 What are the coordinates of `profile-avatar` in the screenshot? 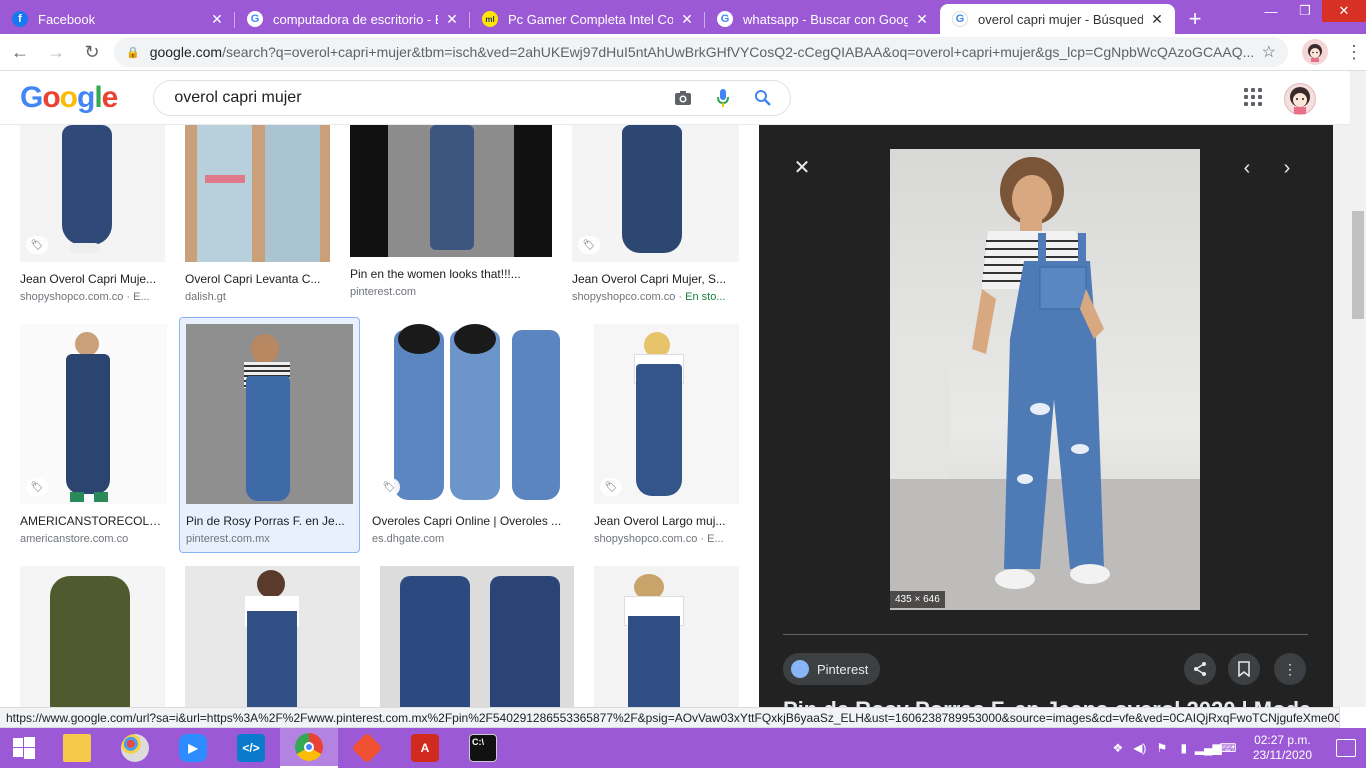 It's located at (1315, 52).